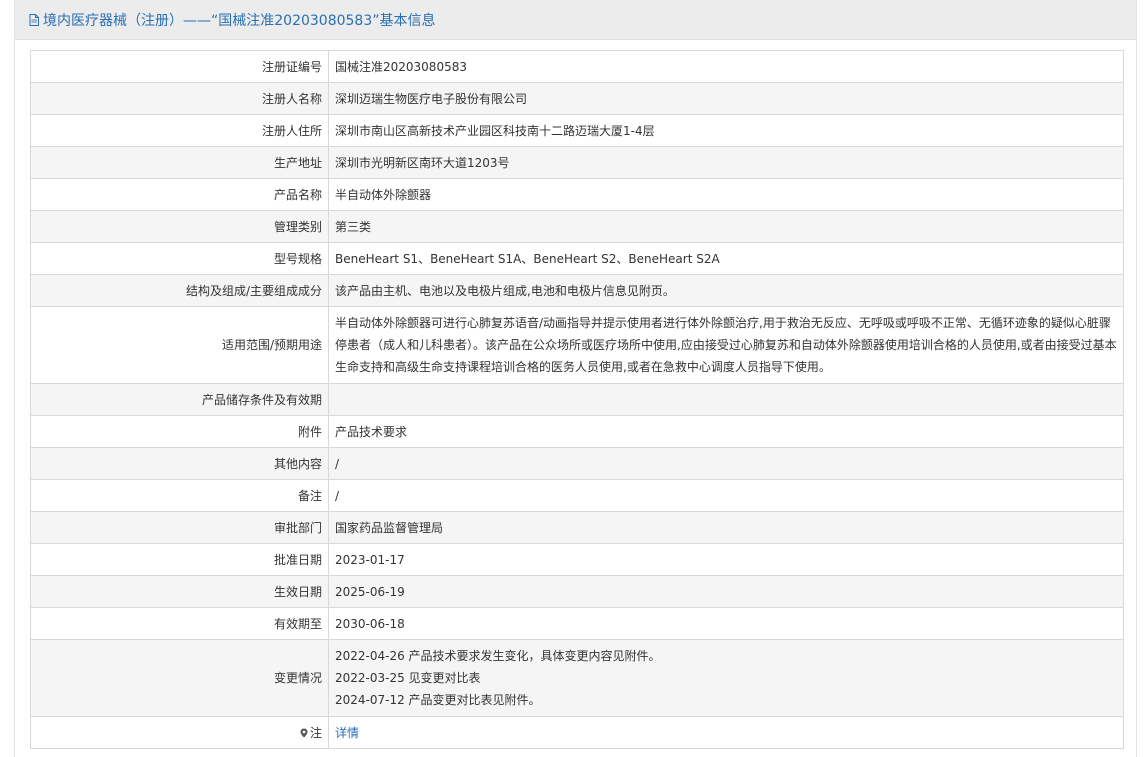 This screenshot has width=1147, height=757. What do you see at coordinates (179, 162) in the screenshot?
I see `row-label-production-addr: 生产地址` at bounding box center [179, 162].